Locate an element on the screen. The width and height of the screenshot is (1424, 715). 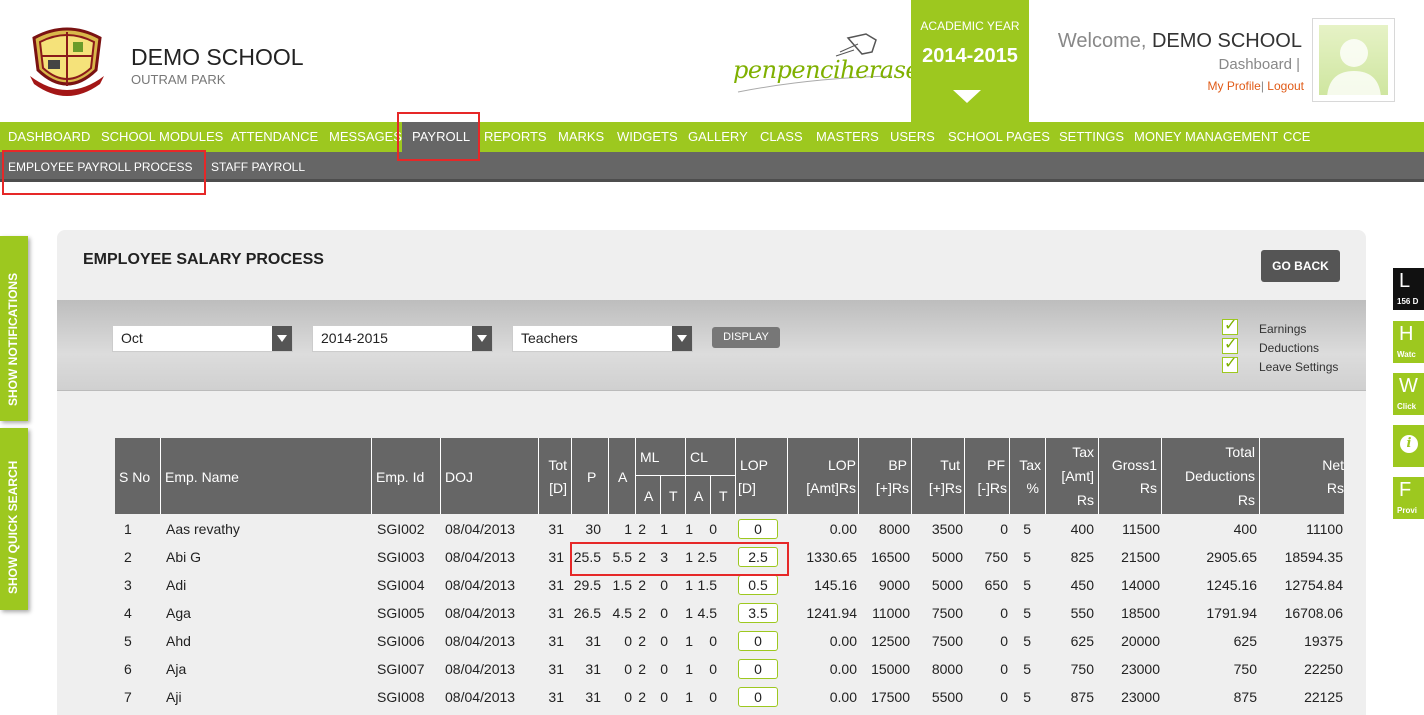
my-profile-link: My Profile is located at coordinates (1233, 86).